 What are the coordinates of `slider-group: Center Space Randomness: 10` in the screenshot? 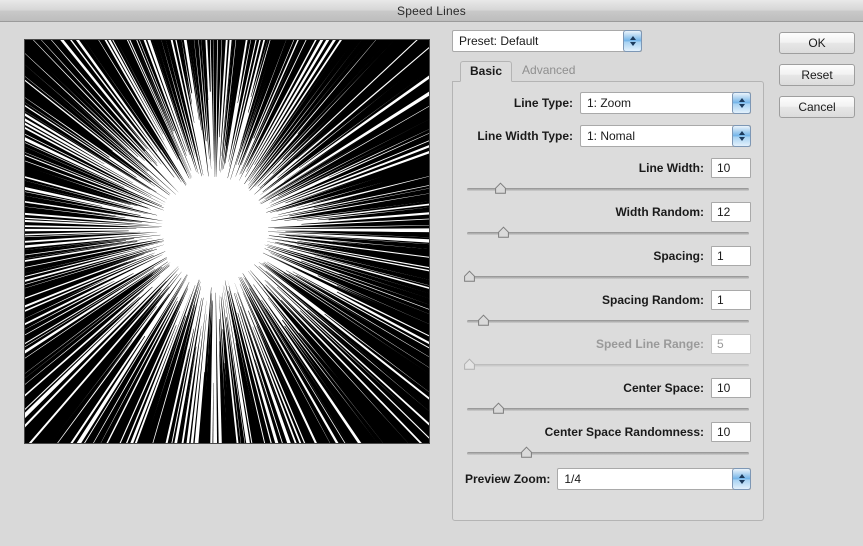 It's located at (608, 441).